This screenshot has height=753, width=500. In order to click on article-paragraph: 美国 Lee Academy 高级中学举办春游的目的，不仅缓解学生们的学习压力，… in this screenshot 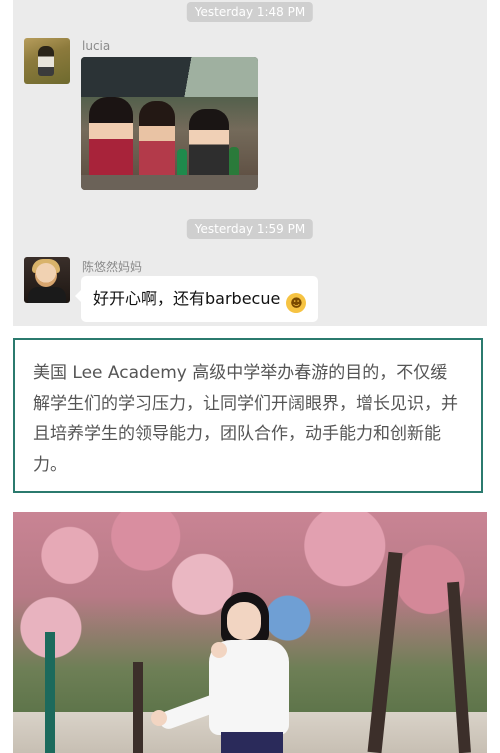, I will do `click(245, 419)`.